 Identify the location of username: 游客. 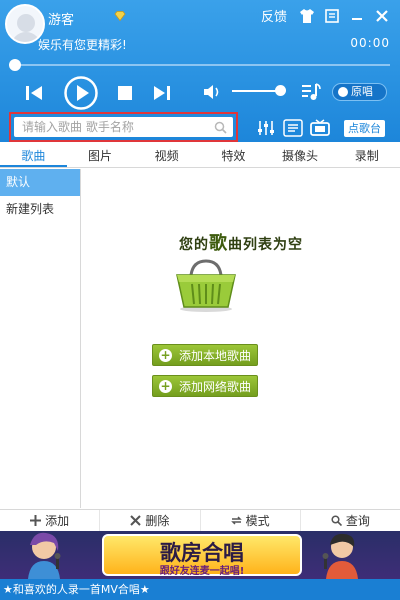
(61, 18).